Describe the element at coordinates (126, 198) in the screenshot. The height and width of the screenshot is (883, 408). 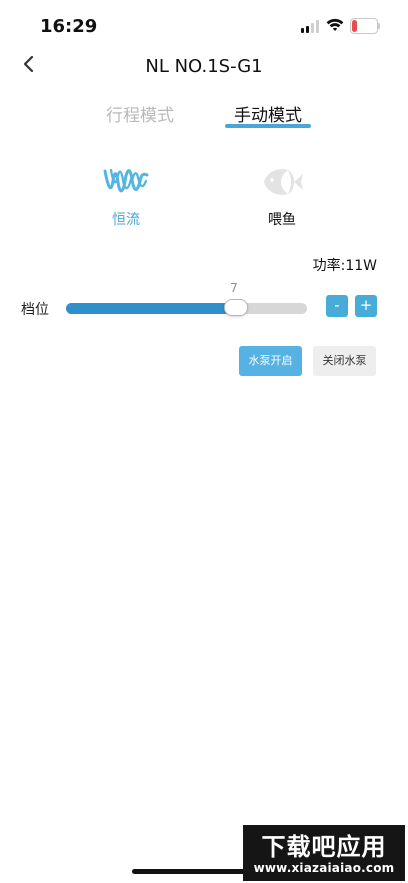
I see `mode-constant-flow: 恒流` at that location.